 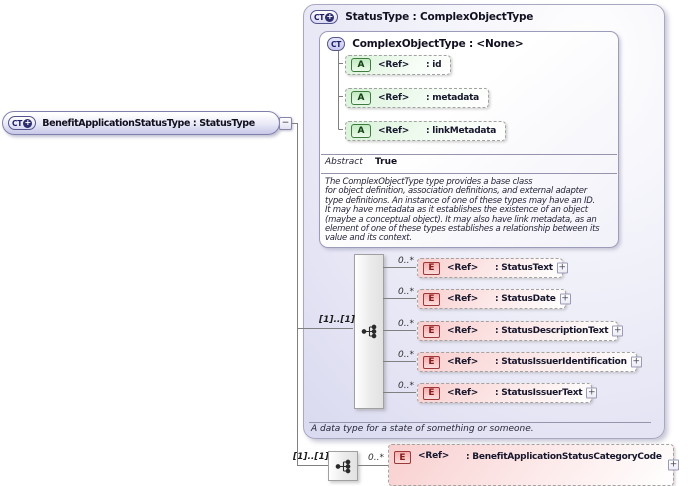 What do you see at coordinates (439, 17) in the screenshot?
I see `statustype-title: StatusType : ComplexObjectType` at bounding box center [439, 17].